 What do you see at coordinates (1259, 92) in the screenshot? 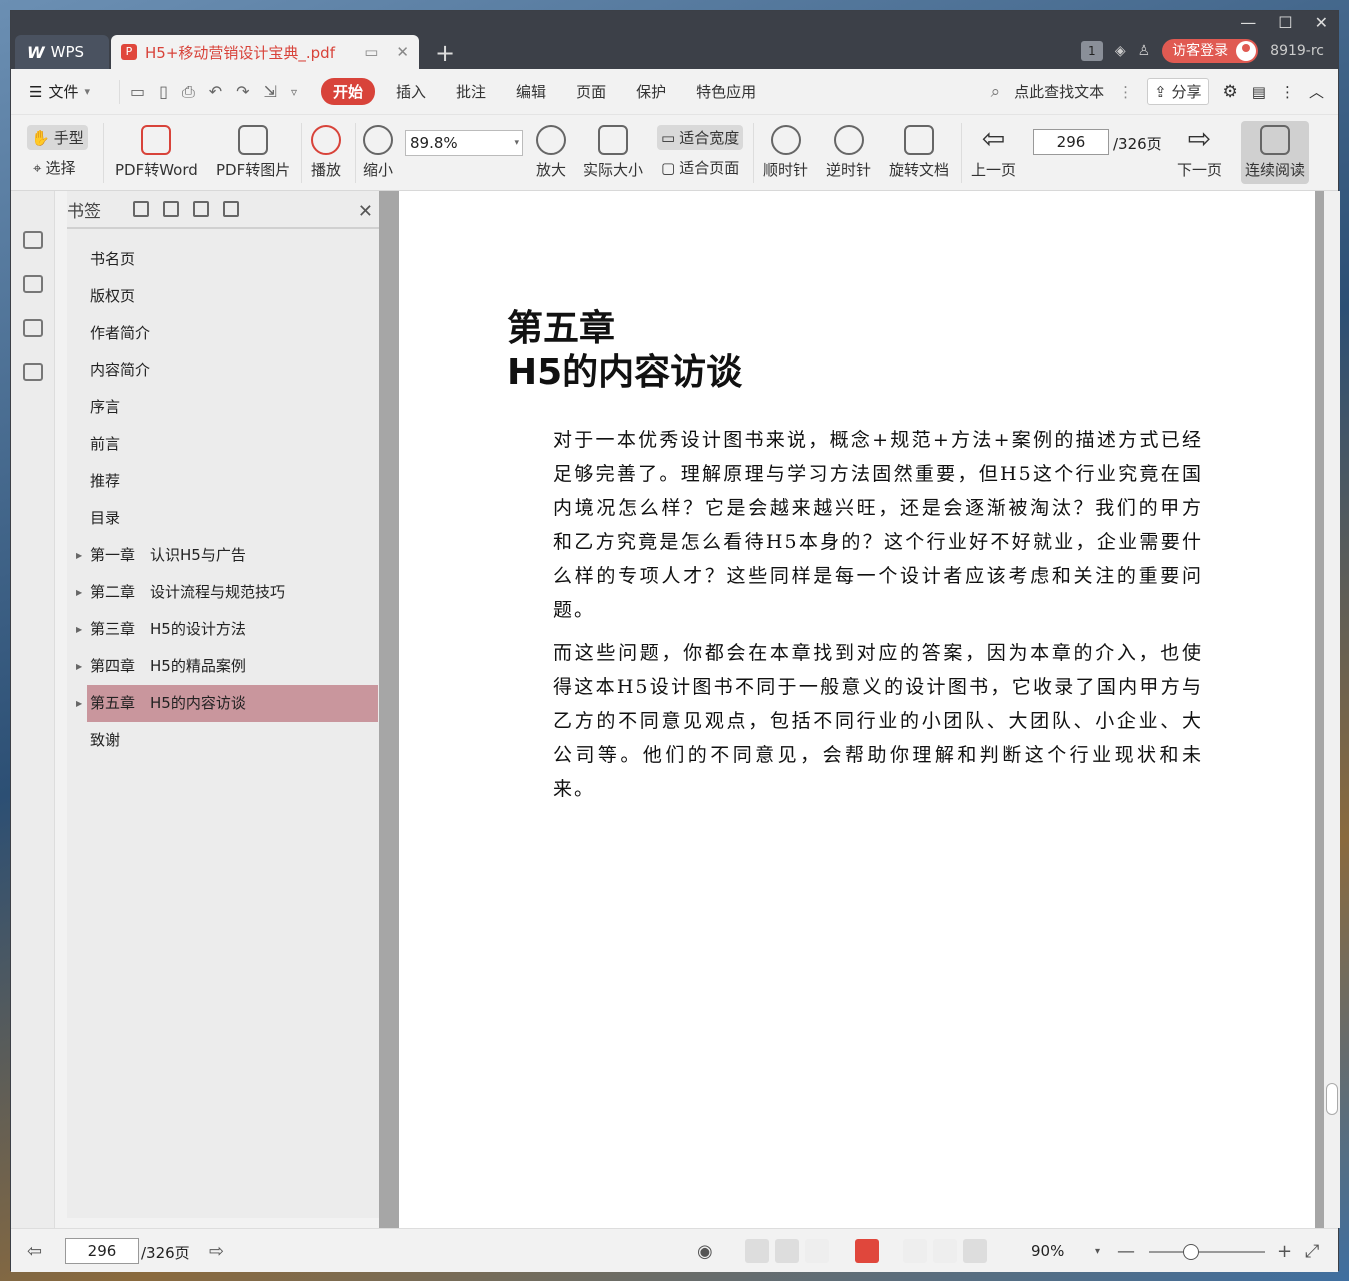
I see `comment-icon: ▤` at bounding box center [1259, 92].